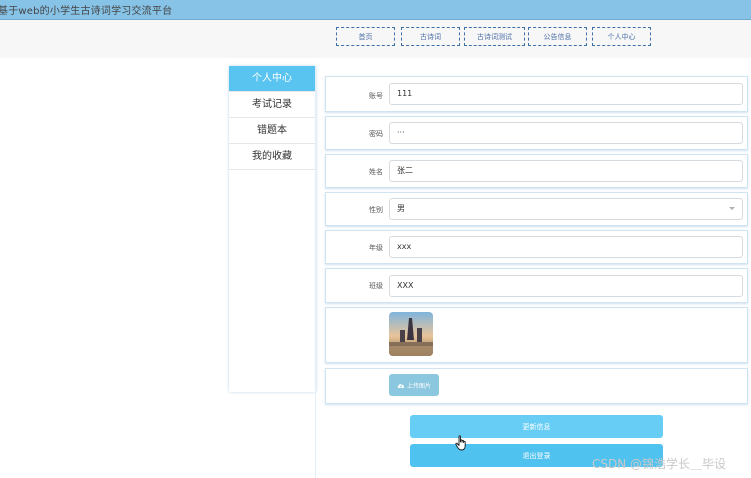 This screenshot has width=751, height=478. Describe the element at coordinates (376, 96) in the screenshot. I see `account-label: 账号` at that location.